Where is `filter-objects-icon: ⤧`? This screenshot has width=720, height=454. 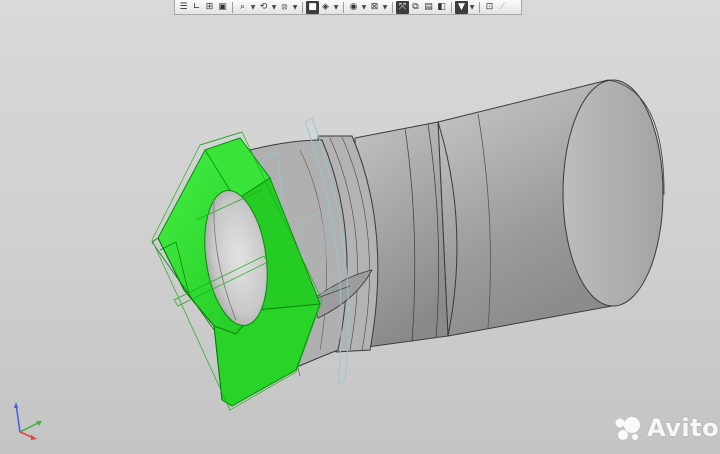 filter-objects-icon: ⤧ is located at coordinates (402, 7).